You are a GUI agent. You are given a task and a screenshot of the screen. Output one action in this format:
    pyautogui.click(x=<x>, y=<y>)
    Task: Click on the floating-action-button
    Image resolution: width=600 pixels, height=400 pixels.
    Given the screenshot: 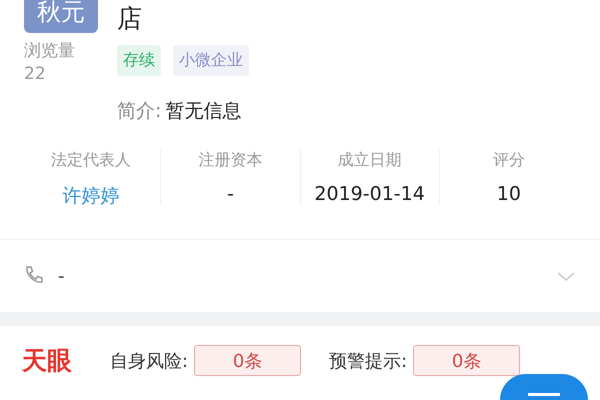 What is the action you would take?
    pyautogui.click(x=544, y=387)
    